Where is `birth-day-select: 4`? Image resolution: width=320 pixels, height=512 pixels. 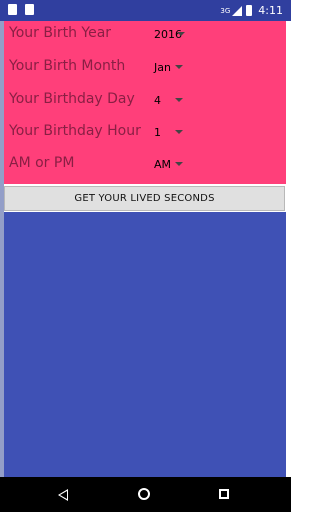 birth-day-select: 4 is located at coordinates (169, 100).